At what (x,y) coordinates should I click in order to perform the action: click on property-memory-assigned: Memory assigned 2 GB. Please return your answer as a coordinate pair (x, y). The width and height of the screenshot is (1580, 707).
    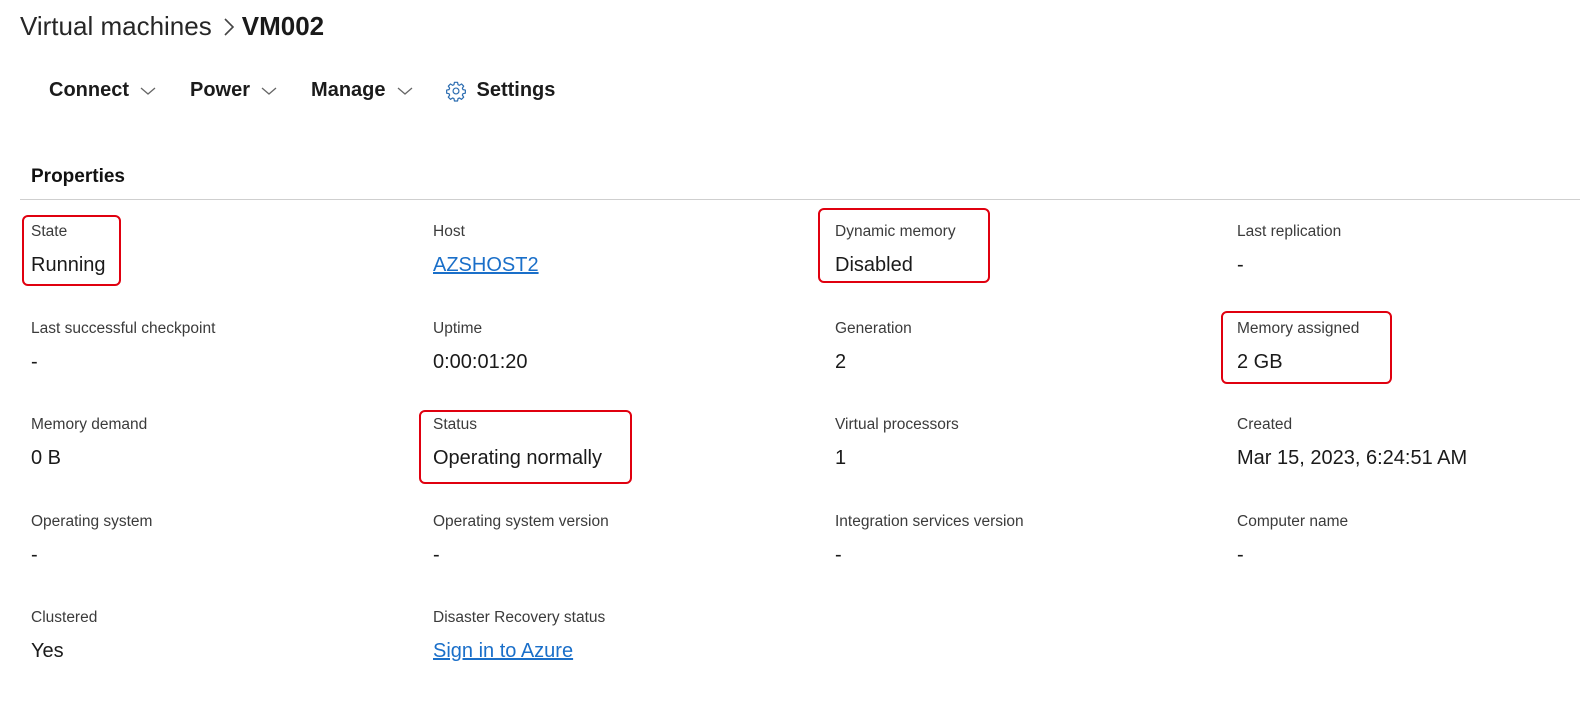
    Looking at the image, I should click on (1408, 367).